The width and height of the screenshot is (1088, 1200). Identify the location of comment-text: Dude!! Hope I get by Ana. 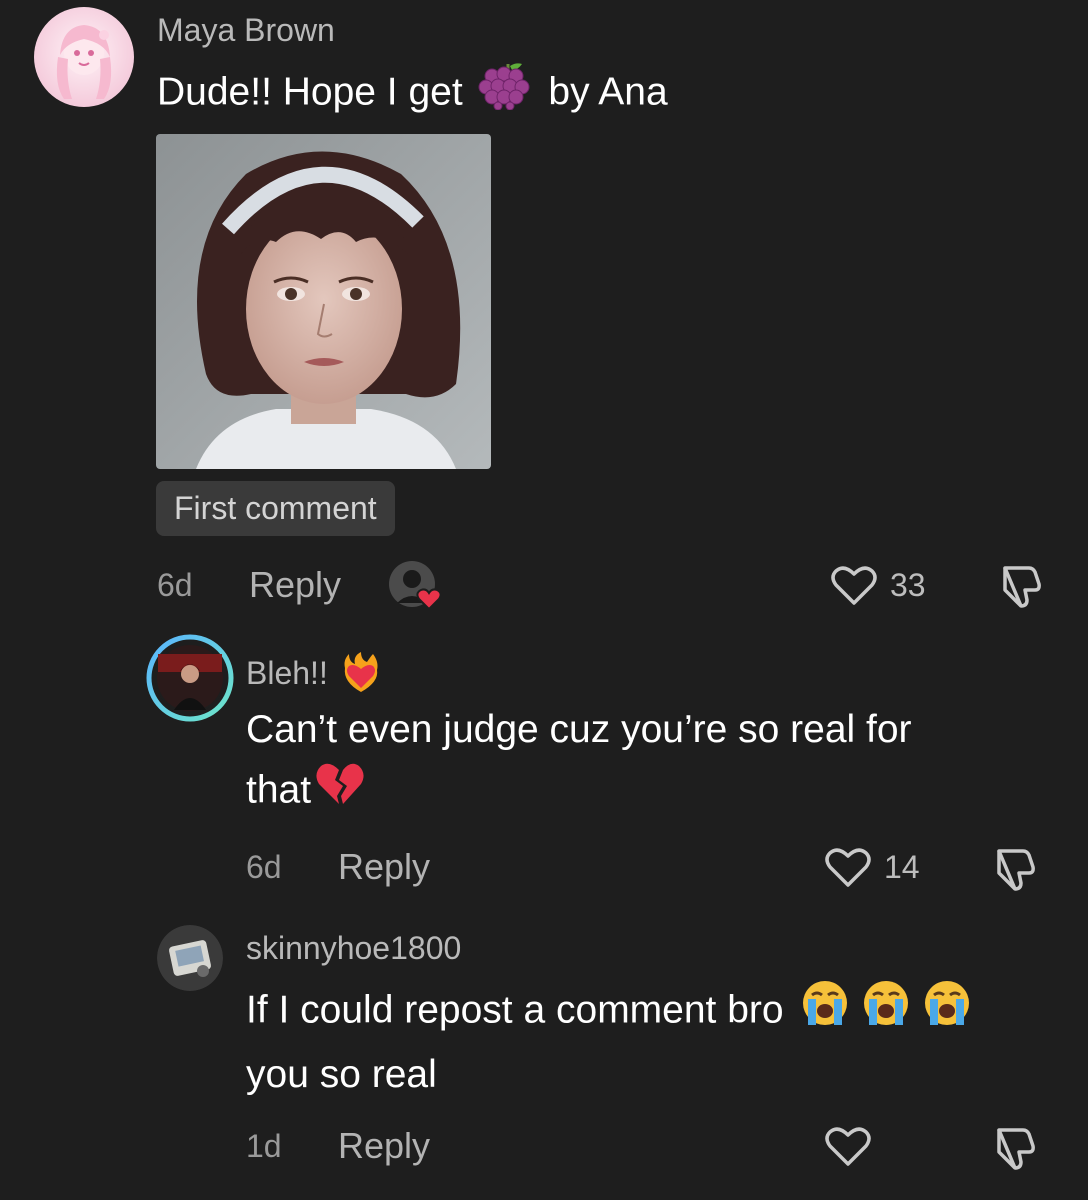
(412, 94).